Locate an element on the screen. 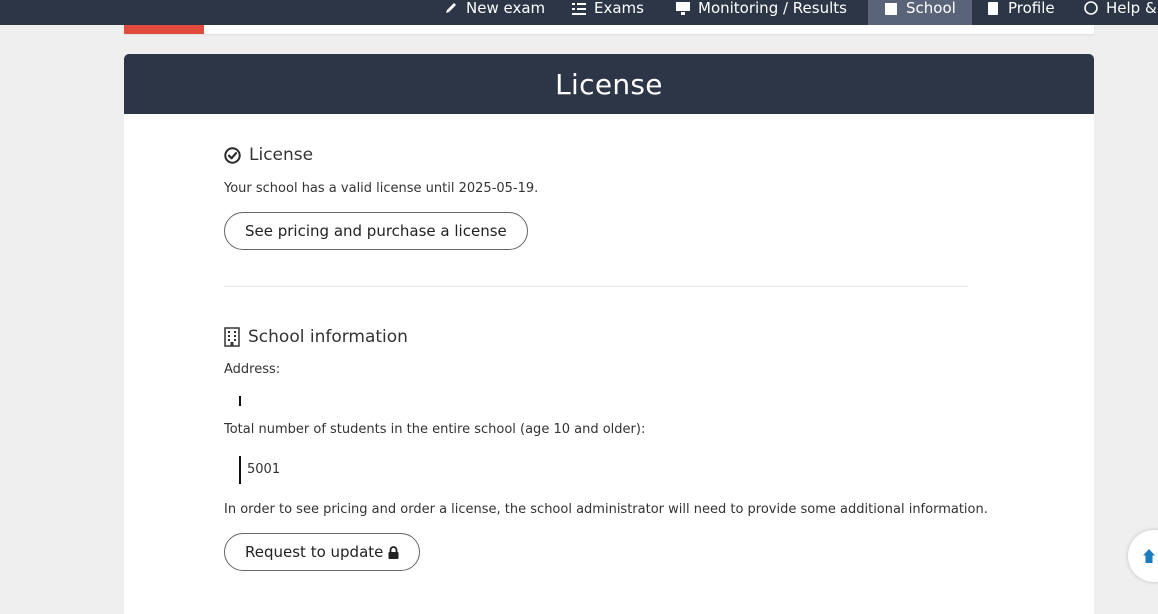  nav-profile-label: Profile is located at coordinates (1031, 8).